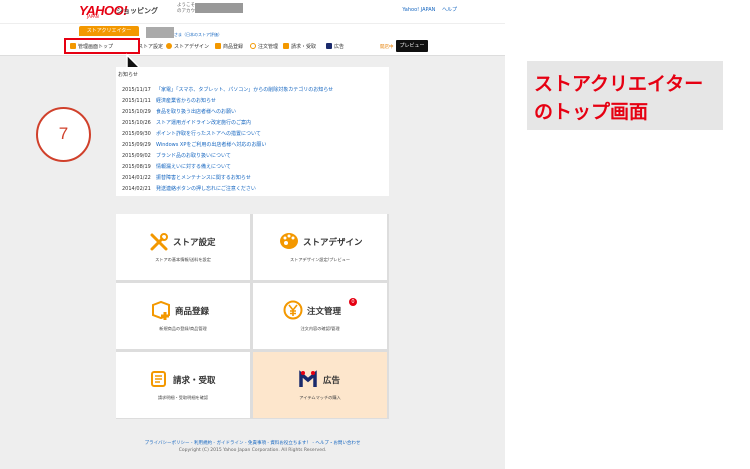 The image size is (750, 469). What do you see at coordinates (109, 31) in the screenshot?
I see `tab-store-creator: ストアクリエイター` at bounding box center [109, 31].